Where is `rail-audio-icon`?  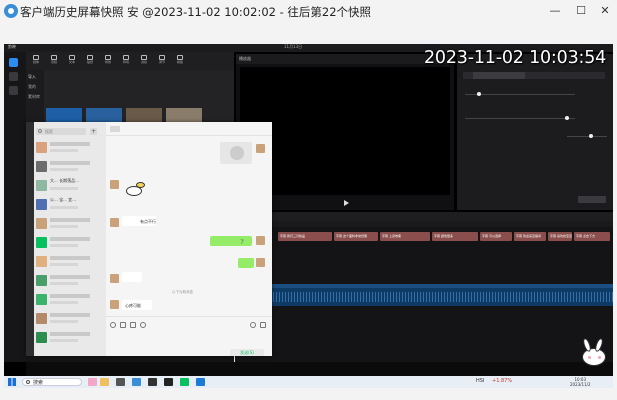
rail-audio-icon is located at coordinates (13, 76).